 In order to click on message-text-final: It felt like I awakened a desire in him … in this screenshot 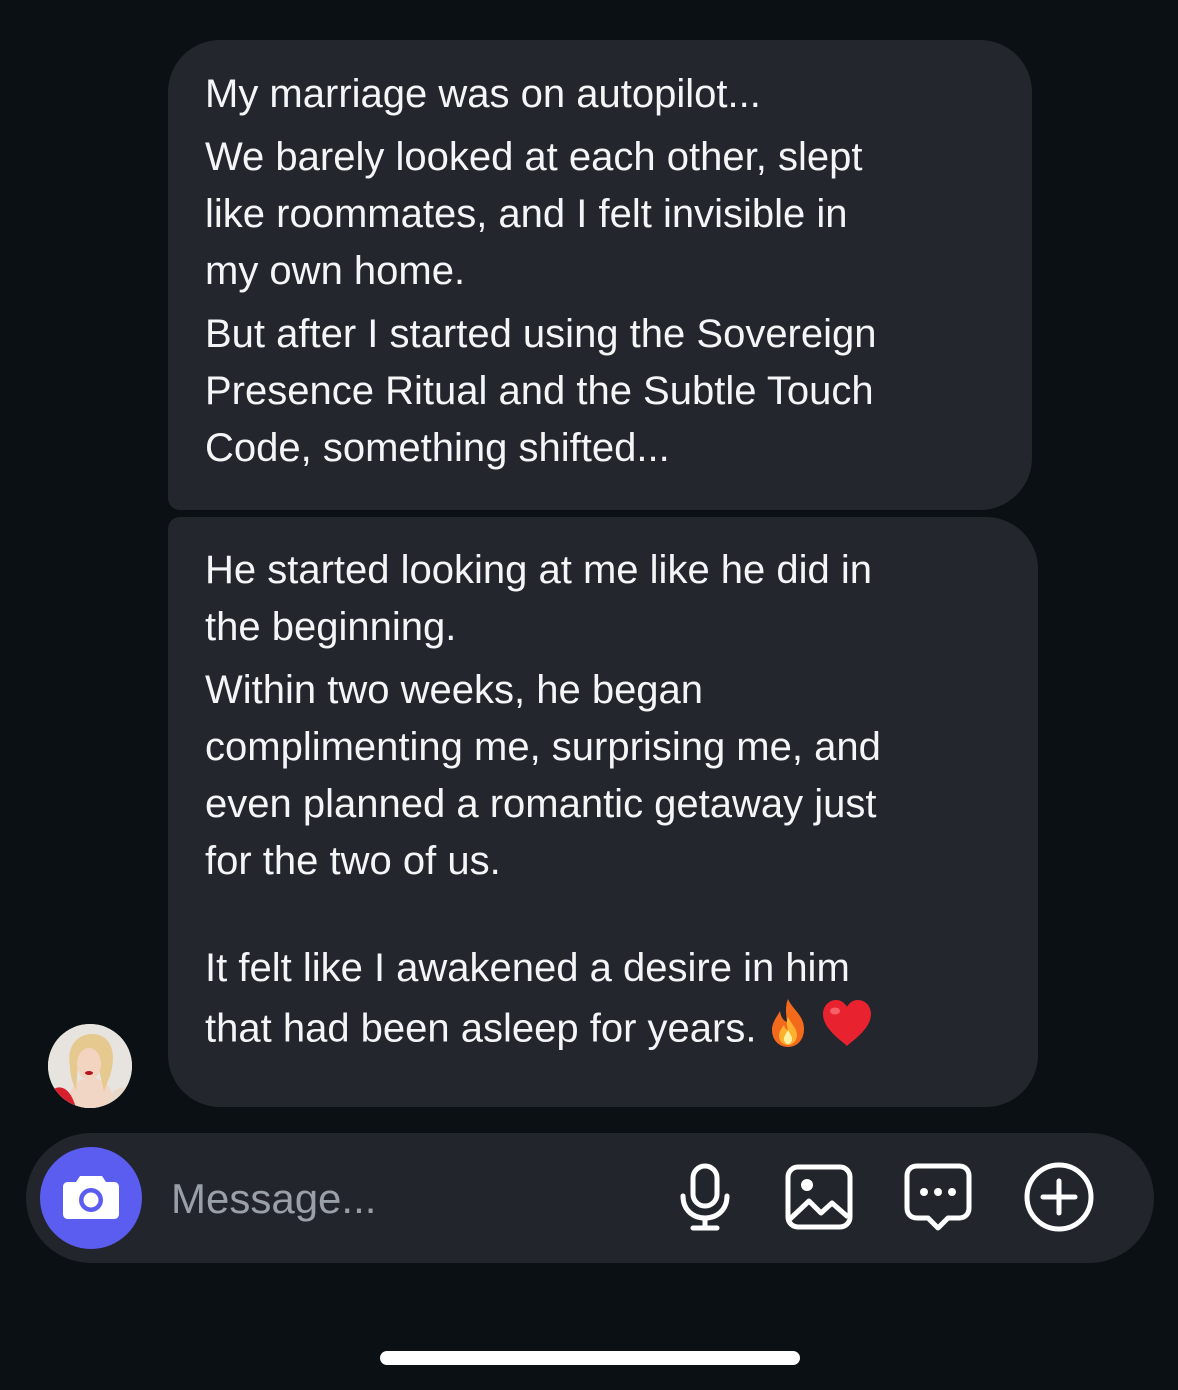, I will do `click(606, 1002)`.